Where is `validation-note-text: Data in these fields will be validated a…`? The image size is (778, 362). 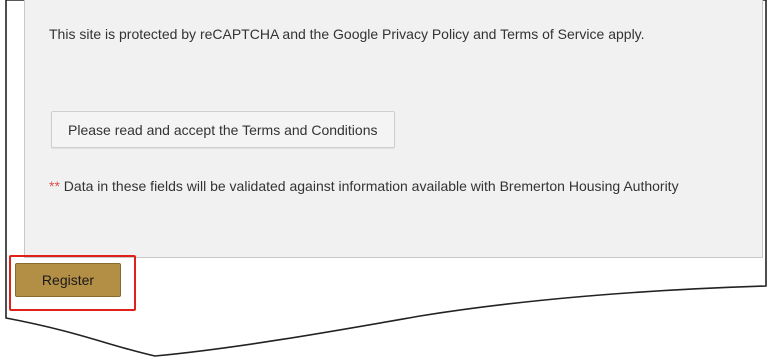
validation-note-text: Data in these fields will be validated a… is located at coordinates (369, 186).